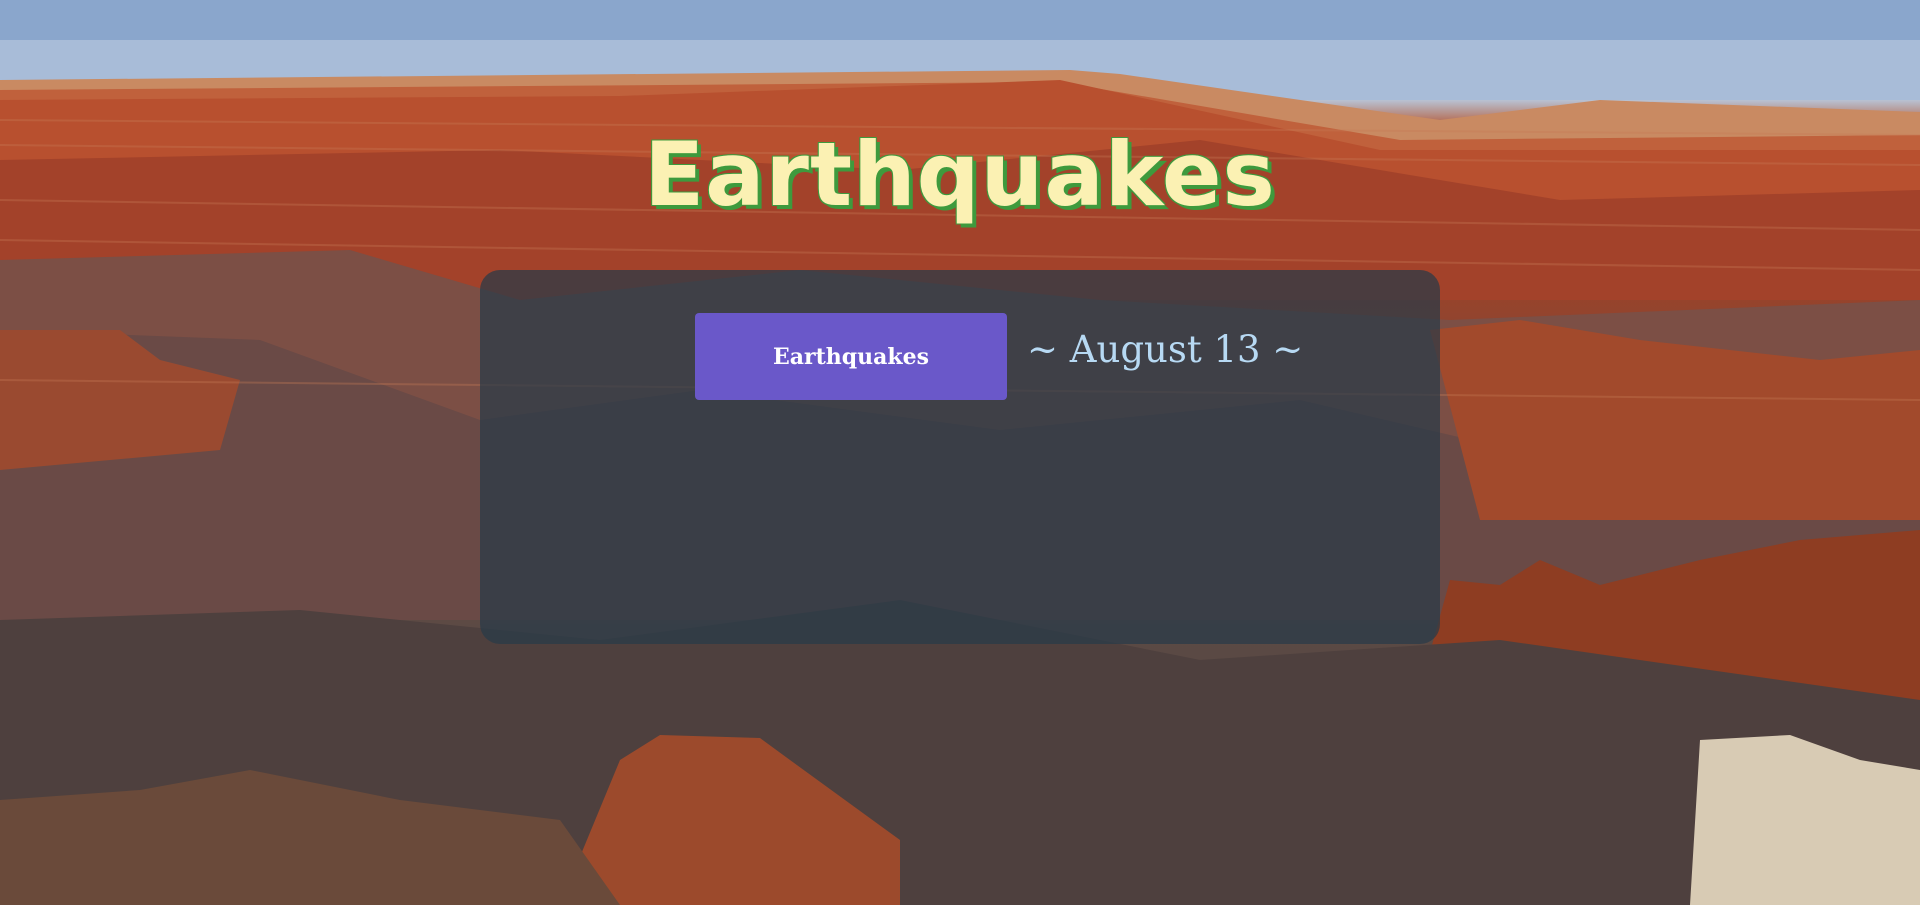 This screenshot has height=905, width=1920. Describe the element at coordinates (1165, 349) in the screenshot. I see `date-label: ~ August 13 ~` at that location.